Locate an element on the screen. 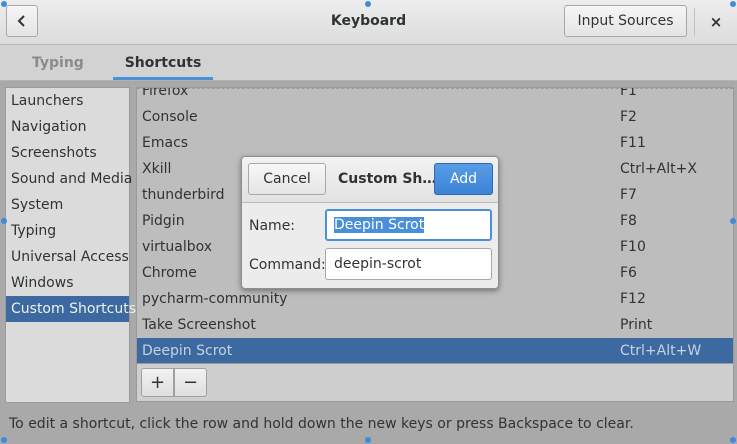 The width and height of the screenshot is (737, 444). name-value: Deepin Scrot is located at coordinates (379, 225).